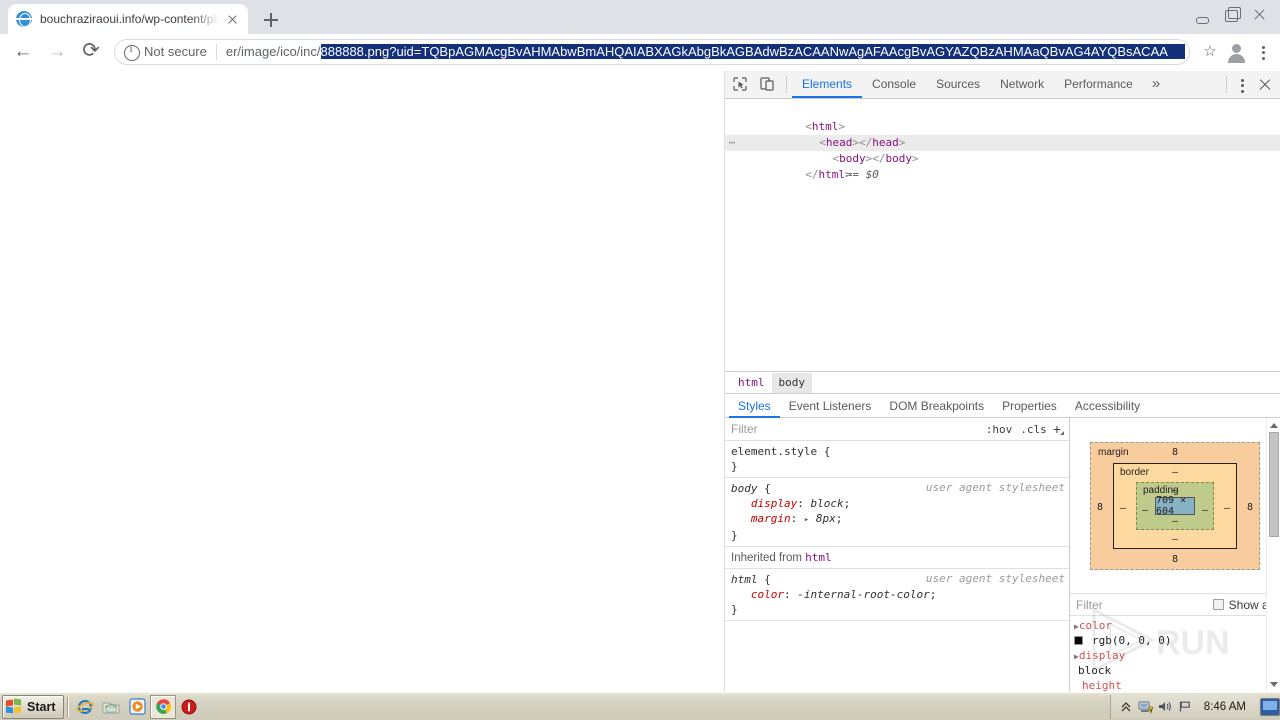  Describe the element at coordinates (1263, 52) in the screenshot. I see `chrome-menu-icon` at that location.